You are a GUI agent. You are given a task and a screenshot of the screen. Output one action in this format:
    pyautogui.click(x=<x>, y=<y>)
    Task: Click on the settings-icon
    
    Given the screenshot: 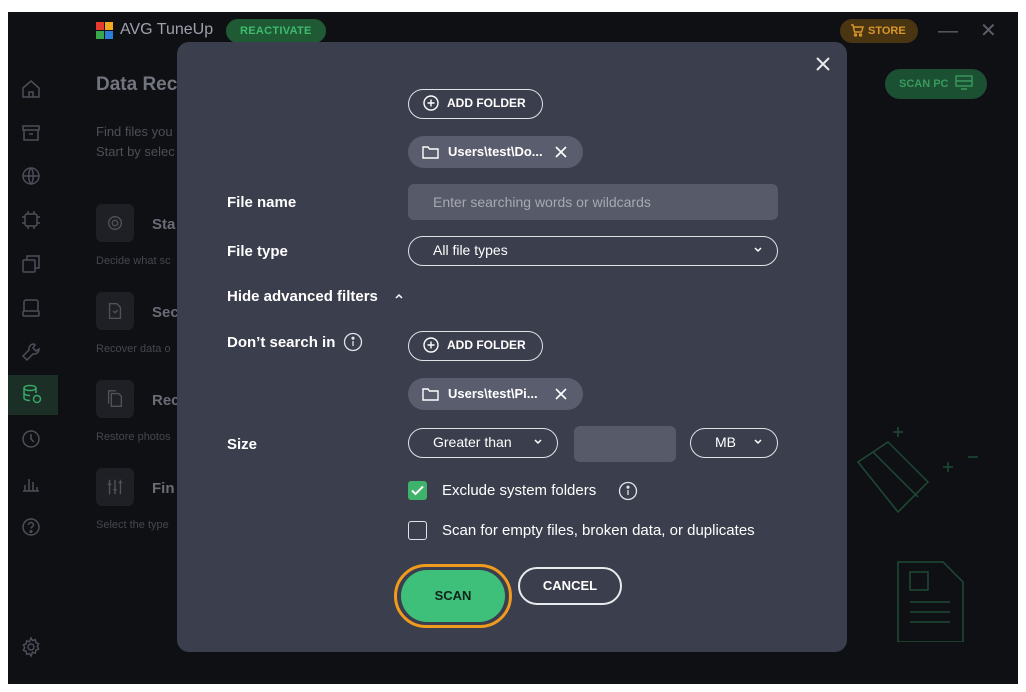 What is the action you would take?
    pyautogui.click(x=32, y=648)
    